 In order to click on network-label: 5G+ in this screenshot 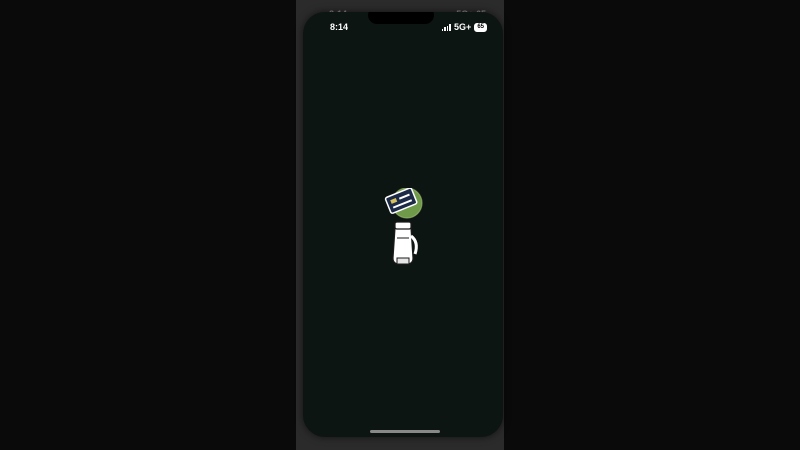, I will do `click(463, 27)`.